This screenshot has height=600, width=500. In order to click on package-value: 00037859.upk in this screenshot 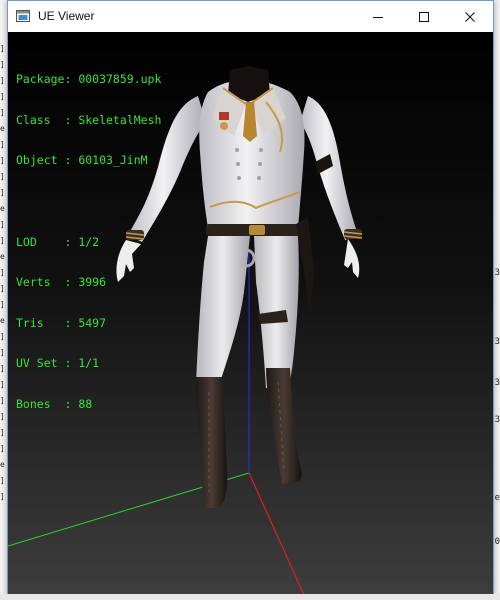, I will do `click(120, 79)`.